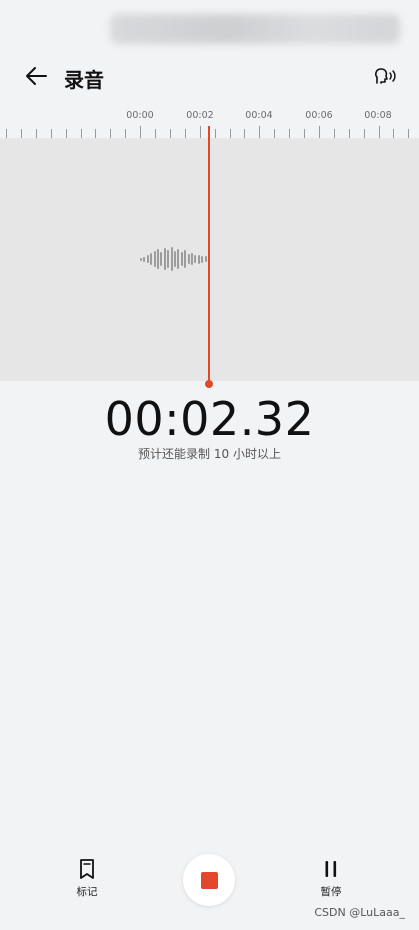 The width and height of the screenshot is (419, 930). Describe the element at coordinates (209, 76) in the screenshot. I see `header: 录音` at that location.